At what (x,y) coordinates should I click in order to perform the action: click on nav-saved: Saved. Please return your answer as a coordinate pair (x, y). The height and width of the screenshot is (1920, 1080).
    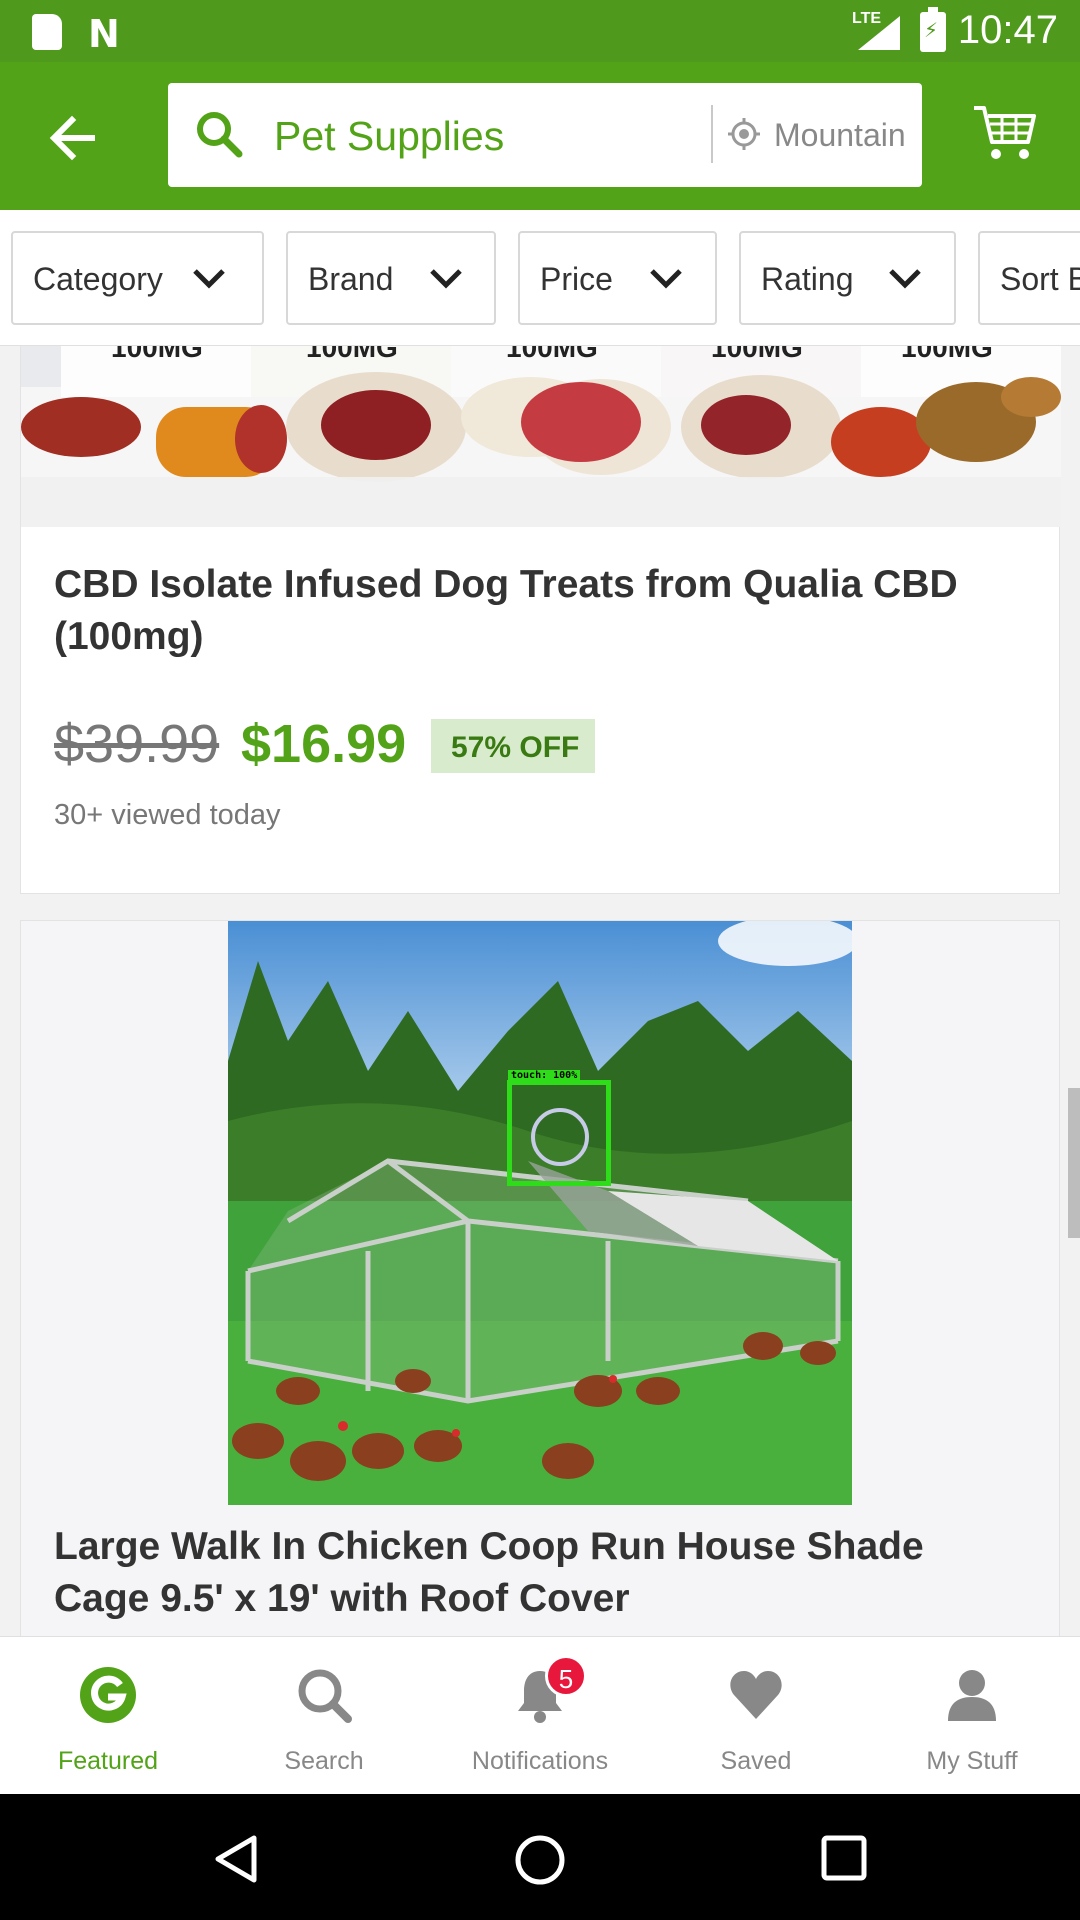
    Looking at the image, I should click on (756, 1716).